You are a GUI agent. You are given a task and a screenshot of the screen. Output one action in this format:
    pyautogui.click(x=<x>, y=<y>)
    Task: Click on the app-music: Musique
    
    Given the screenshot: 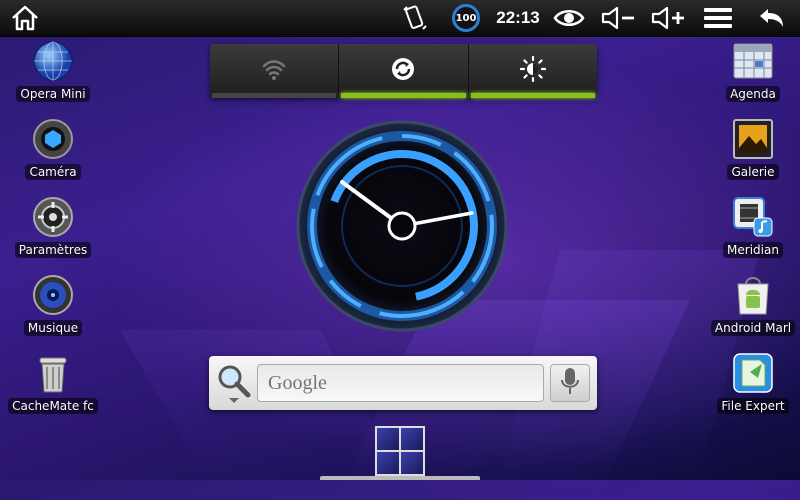 What is the action you would take?
    pyautogui.click(x=53, y=307)
    